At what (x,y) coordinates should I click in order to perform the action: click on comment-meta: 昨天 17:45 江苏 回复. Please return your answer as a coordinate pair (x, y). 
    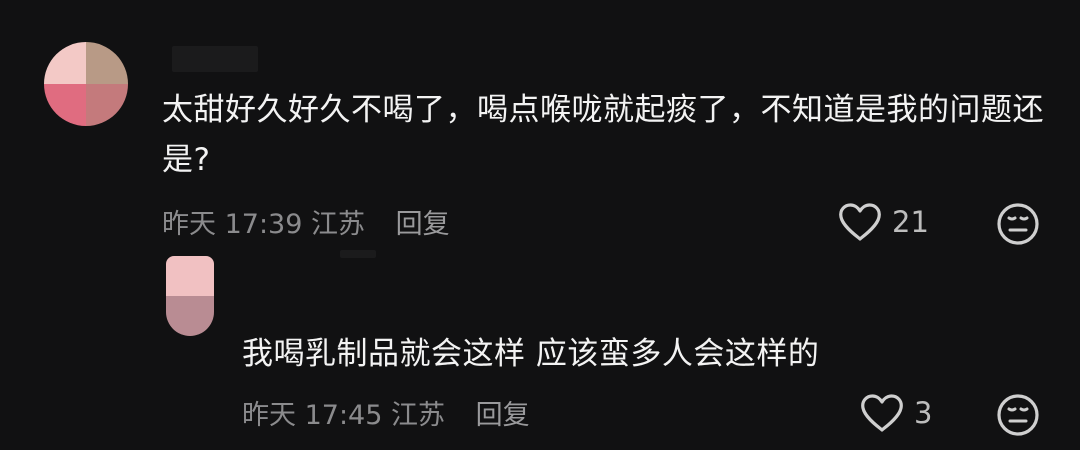
    Looking at the image, I should click on (386, 412).